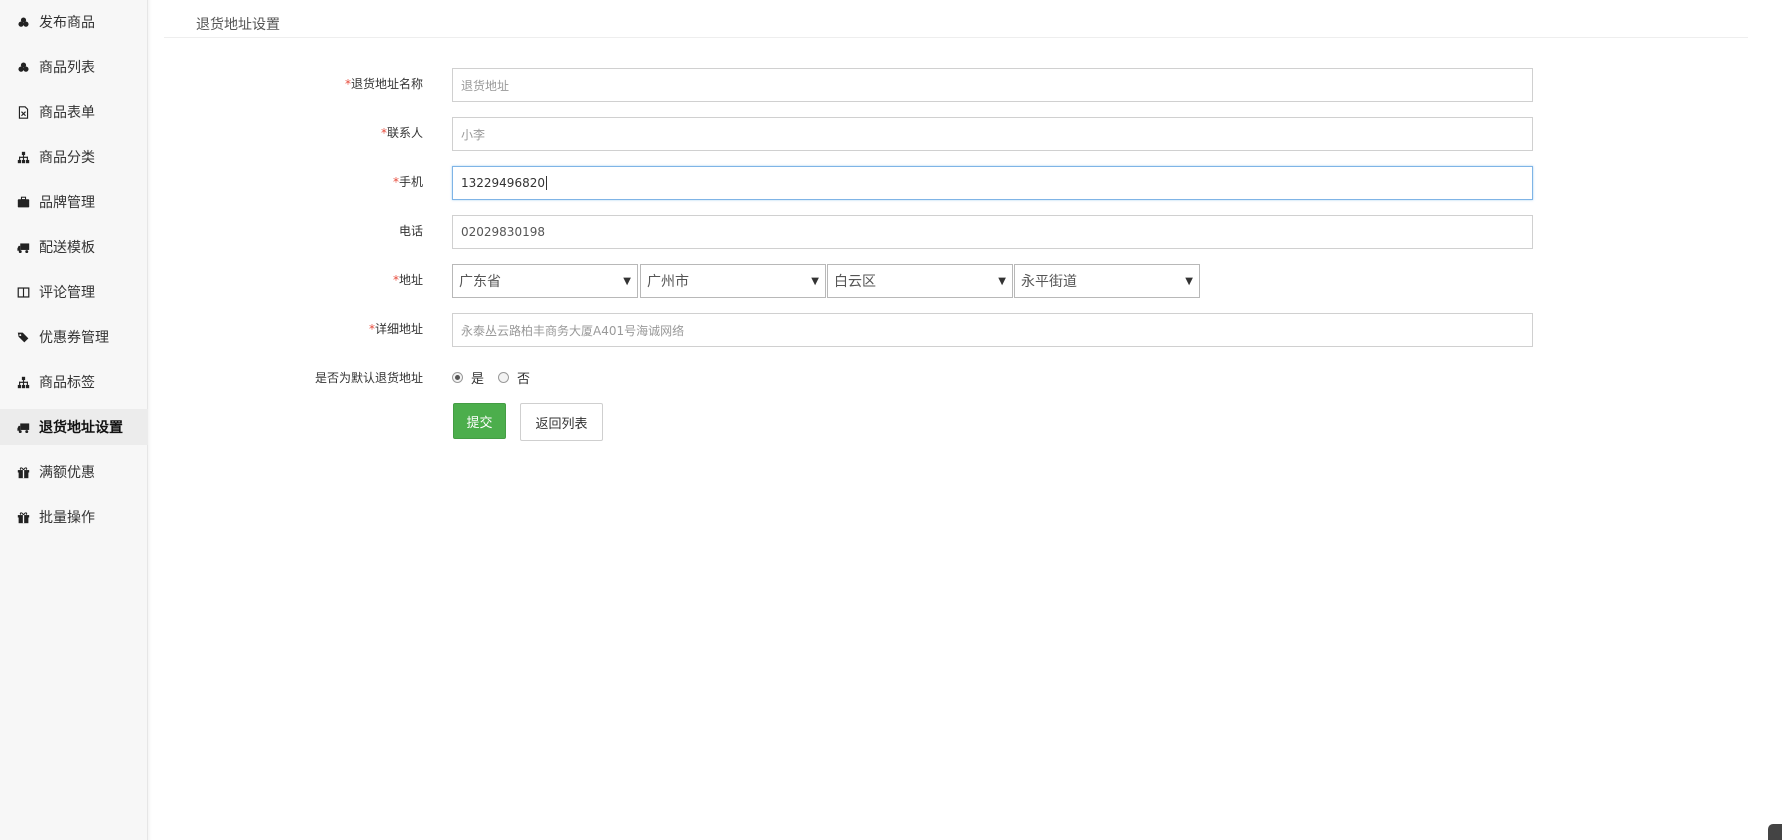 This screenshot has width=1782, height=840. I want to click on sidebar-item-product-tags: 商品标签, so click(74, 382).